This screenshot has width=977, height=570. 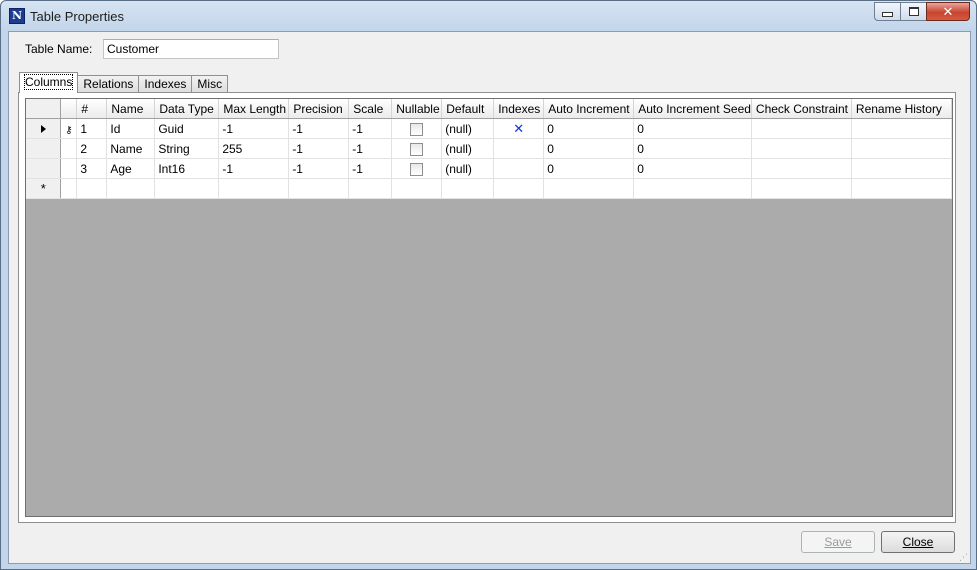 What do you see at coordinates (319, 109) in the screenshot?
I see `column-header: Precision` at bounding box center [319, 109].